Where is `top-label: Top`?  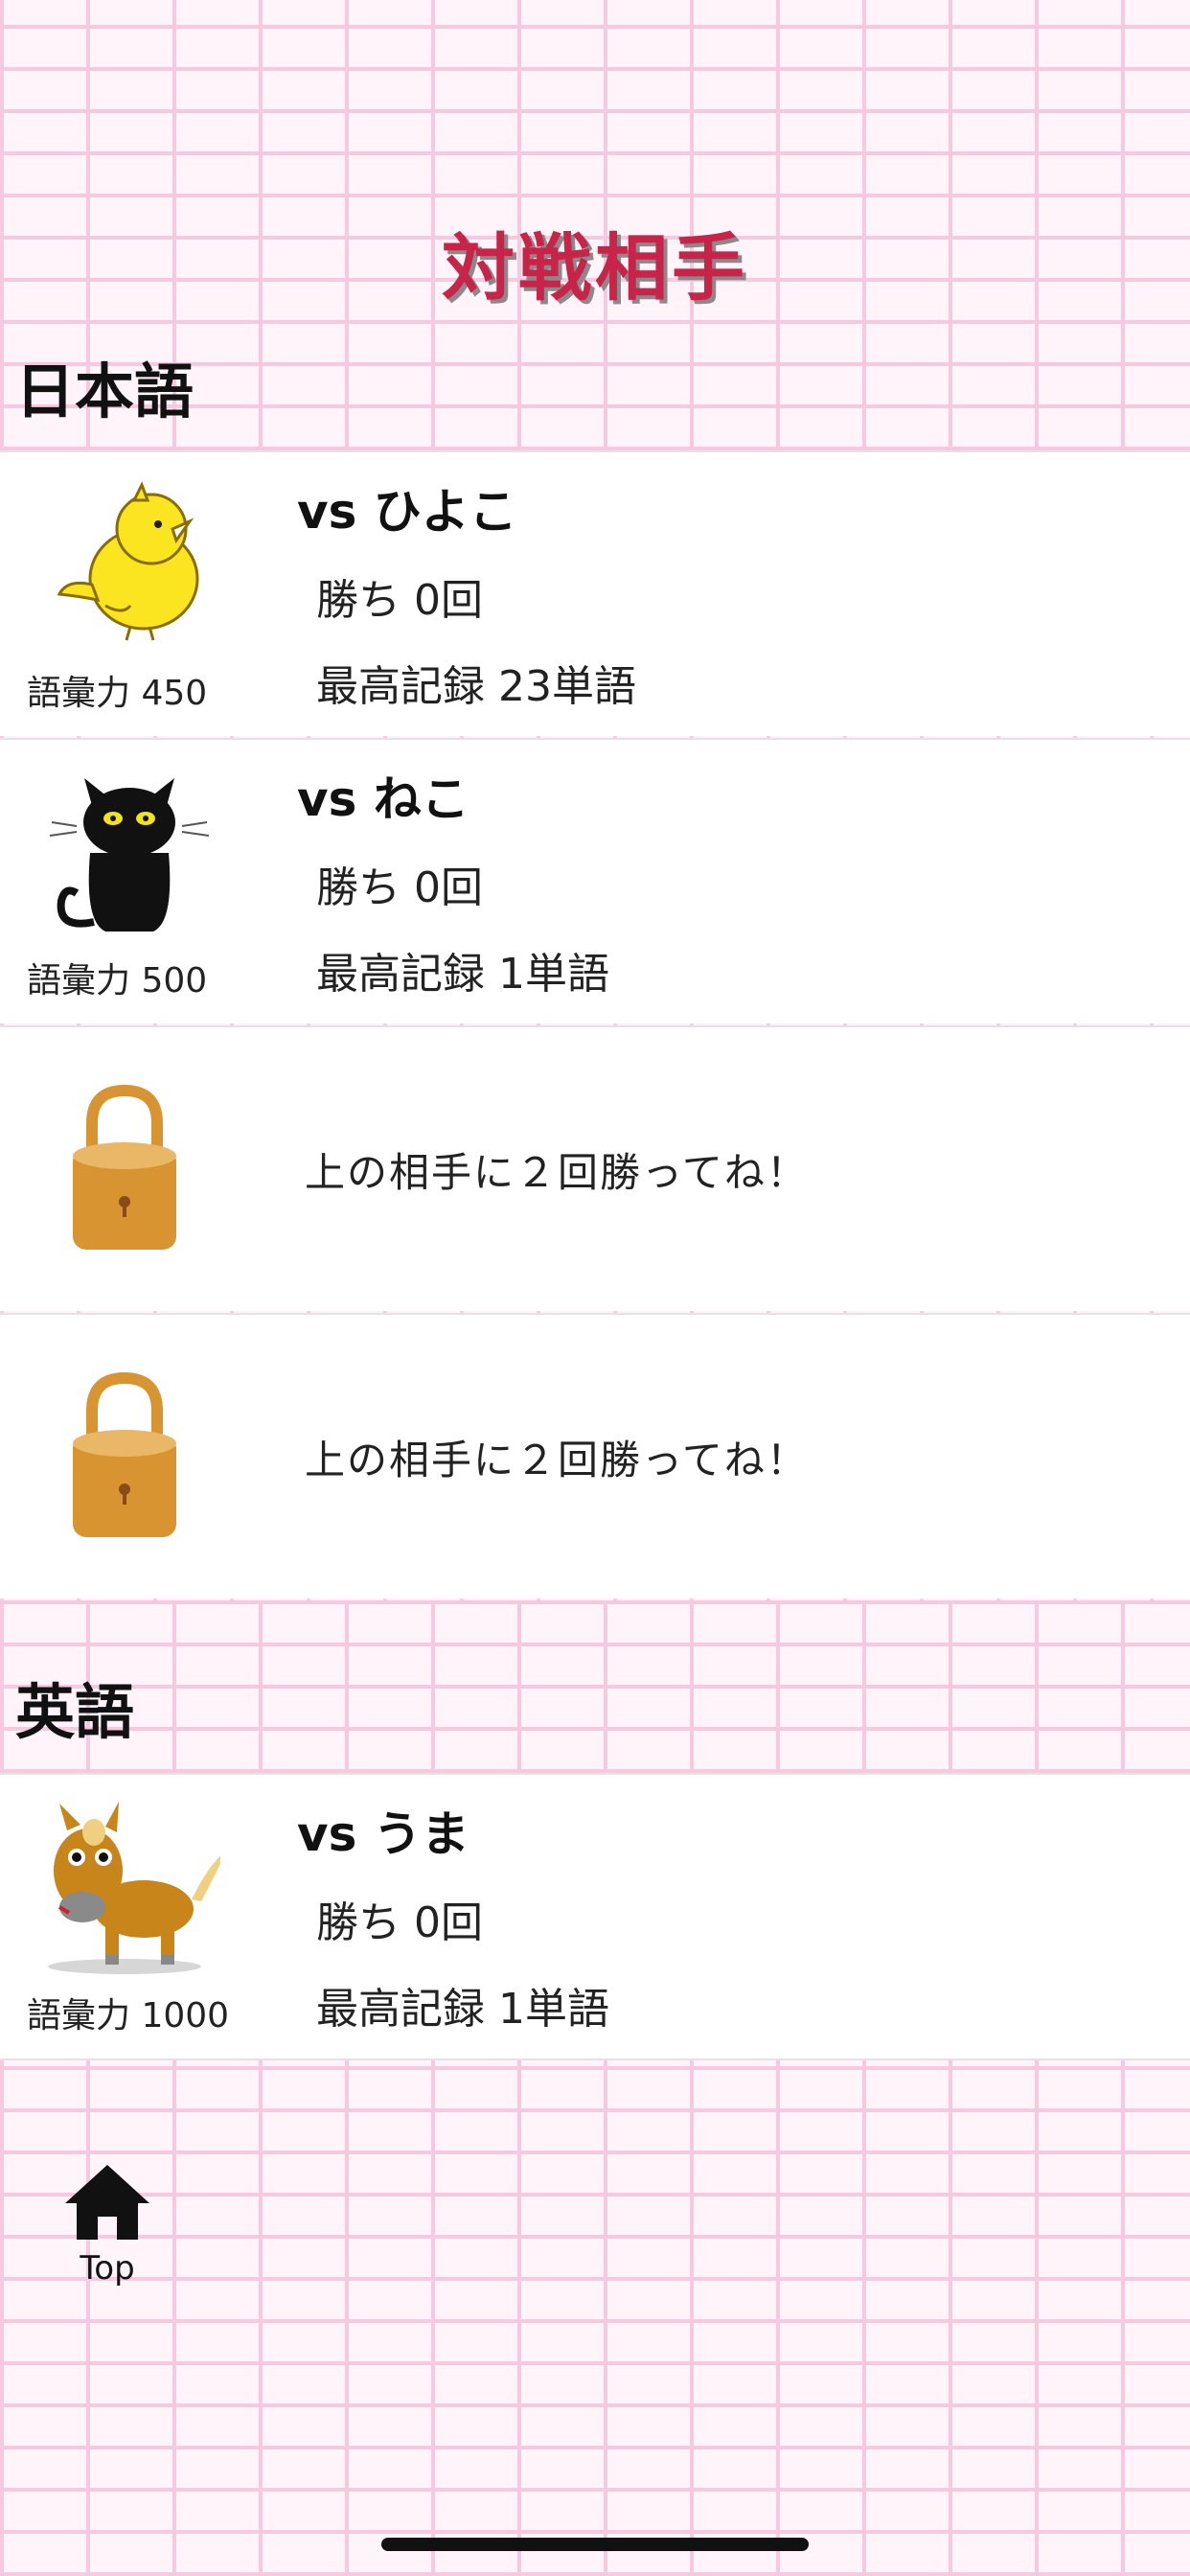
top-label: Top is located at coordinates (107, 2268).